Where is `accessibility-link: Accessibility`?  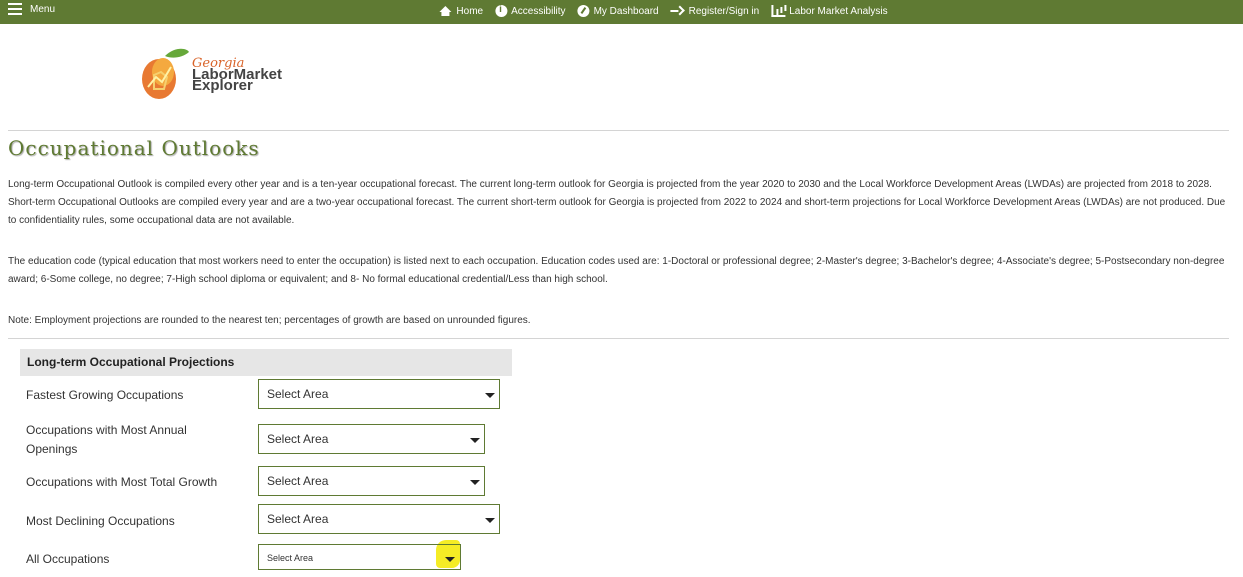
accessibility-link: Accessibility is located at coordinates (530, 10).